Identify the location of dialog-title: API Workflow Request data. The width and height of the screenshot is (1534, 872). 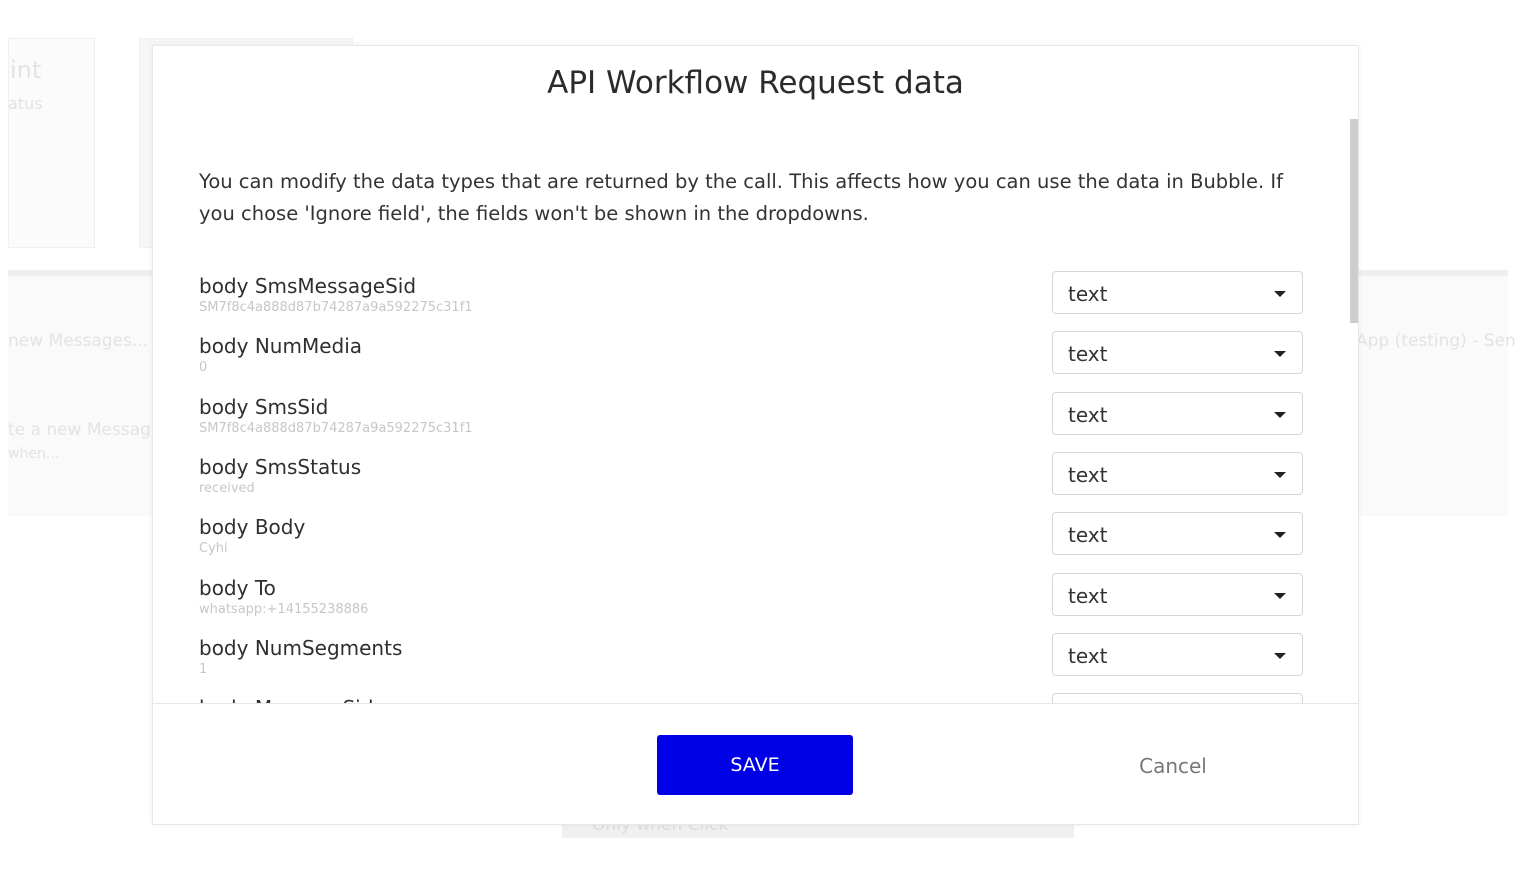
(755, 83).